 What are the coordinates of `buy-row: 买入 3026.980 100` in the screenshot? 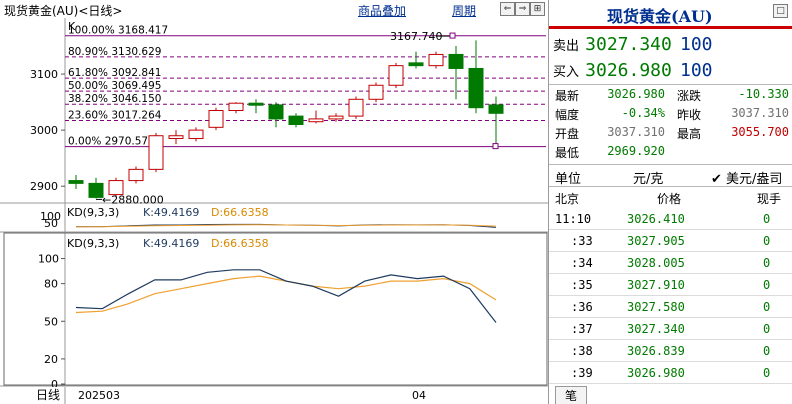 It's located at (633, 71).